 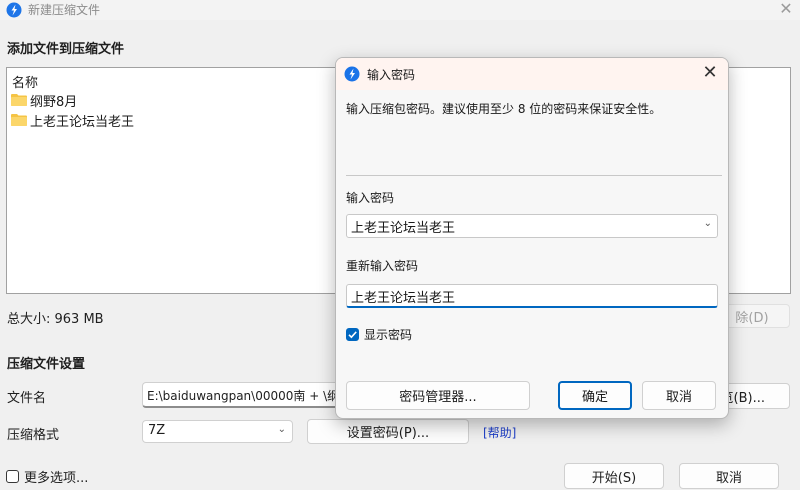 I want to click on password-label: 输入密码, so click(x=370, y=198).